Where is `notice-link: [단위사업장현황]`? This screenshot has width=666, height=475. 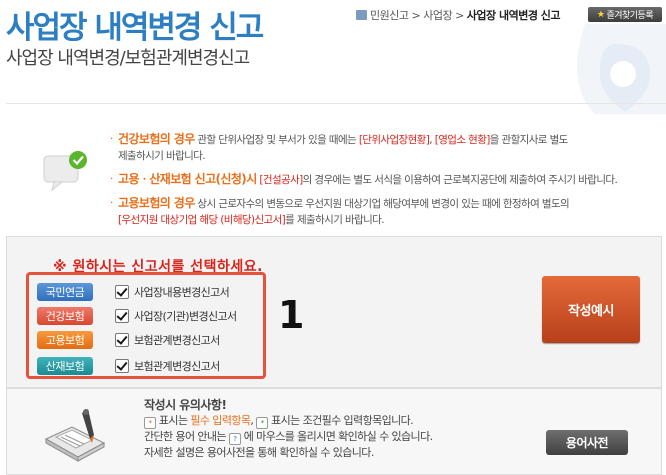
notice-link: [단위사업장현황] is located at coordinates (394, 140).